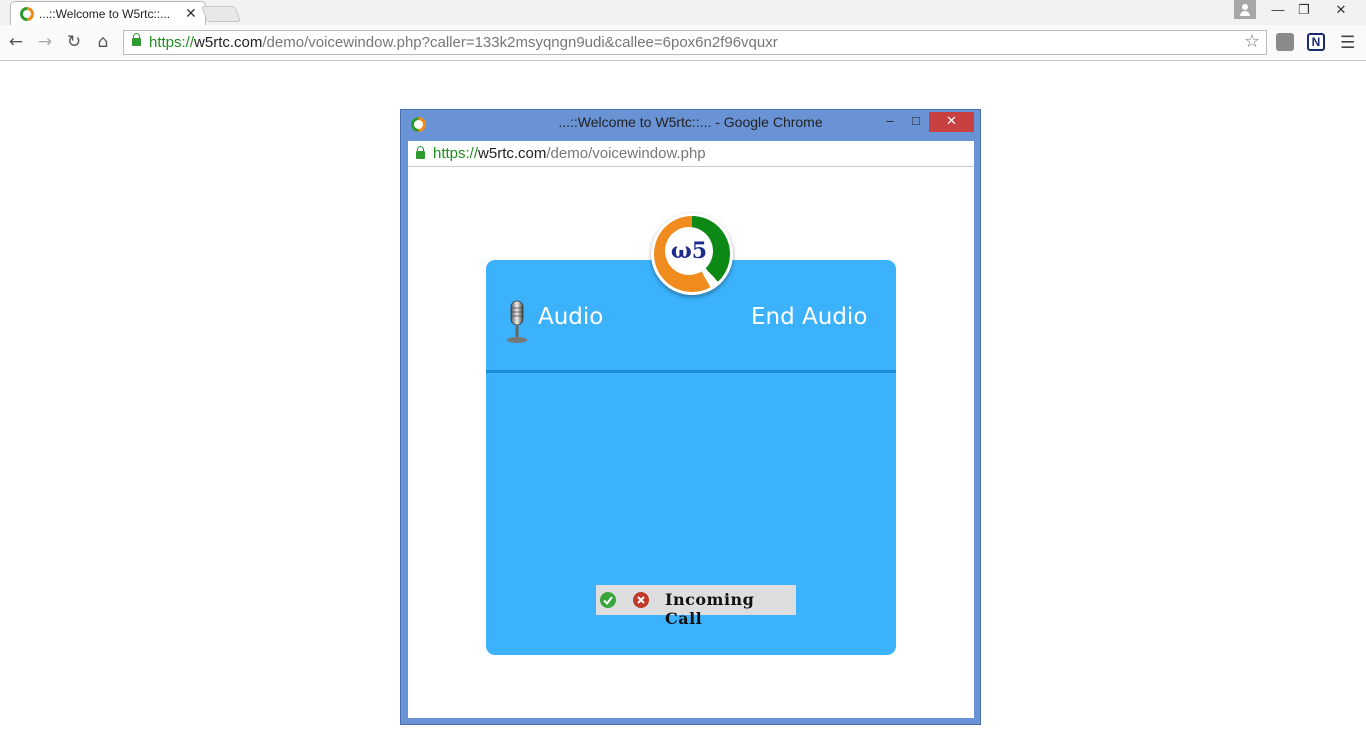 Image resolution: width=1366 pixels, height=729 pixels. I want to click on bookmark-star-icon: ☆, so click(1252, 41).